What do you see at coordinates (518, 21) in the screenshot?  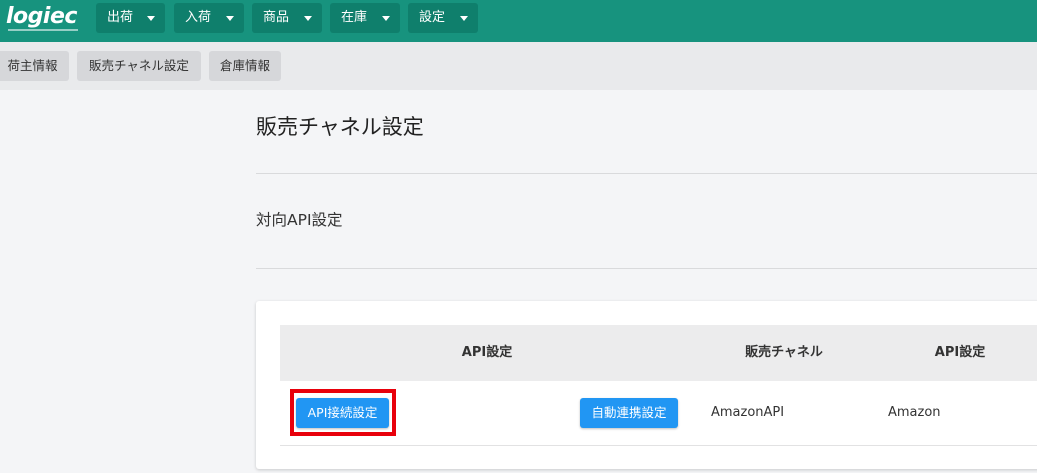 I see `top-navigation-bar: logiec 出荷 入荷 商品 在庫 設定` at bounding box center [518, 21].